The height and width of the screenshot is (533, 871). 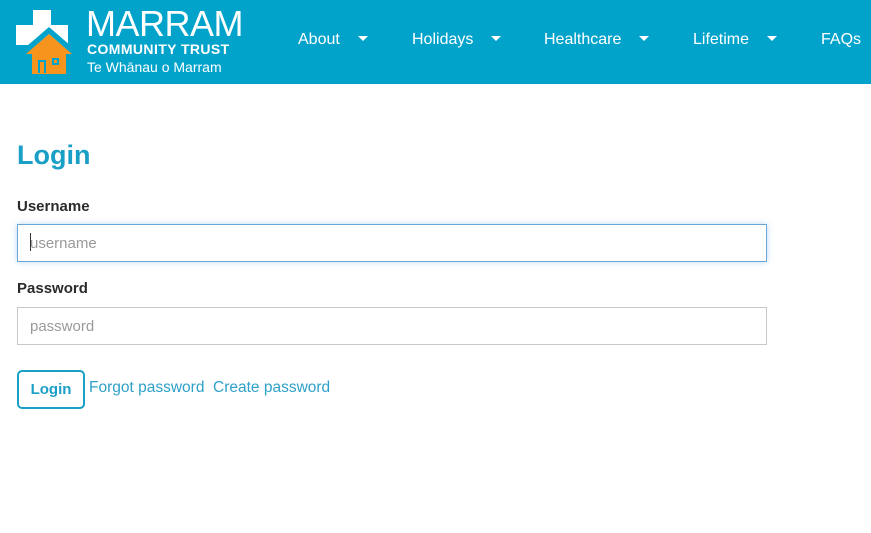 I want to click on nav-label: About, so click(x=319, y=39).